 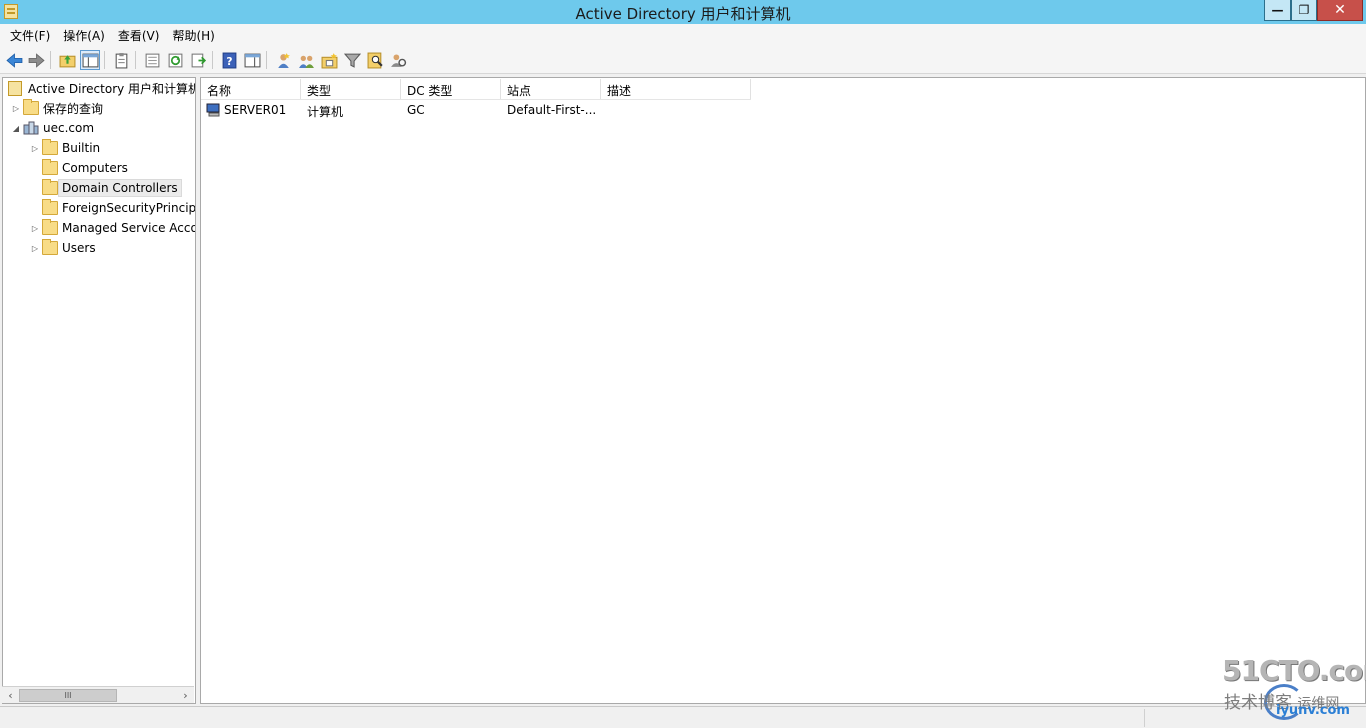 I want to click on close-button: ✕, so click(x=1340, y=10).